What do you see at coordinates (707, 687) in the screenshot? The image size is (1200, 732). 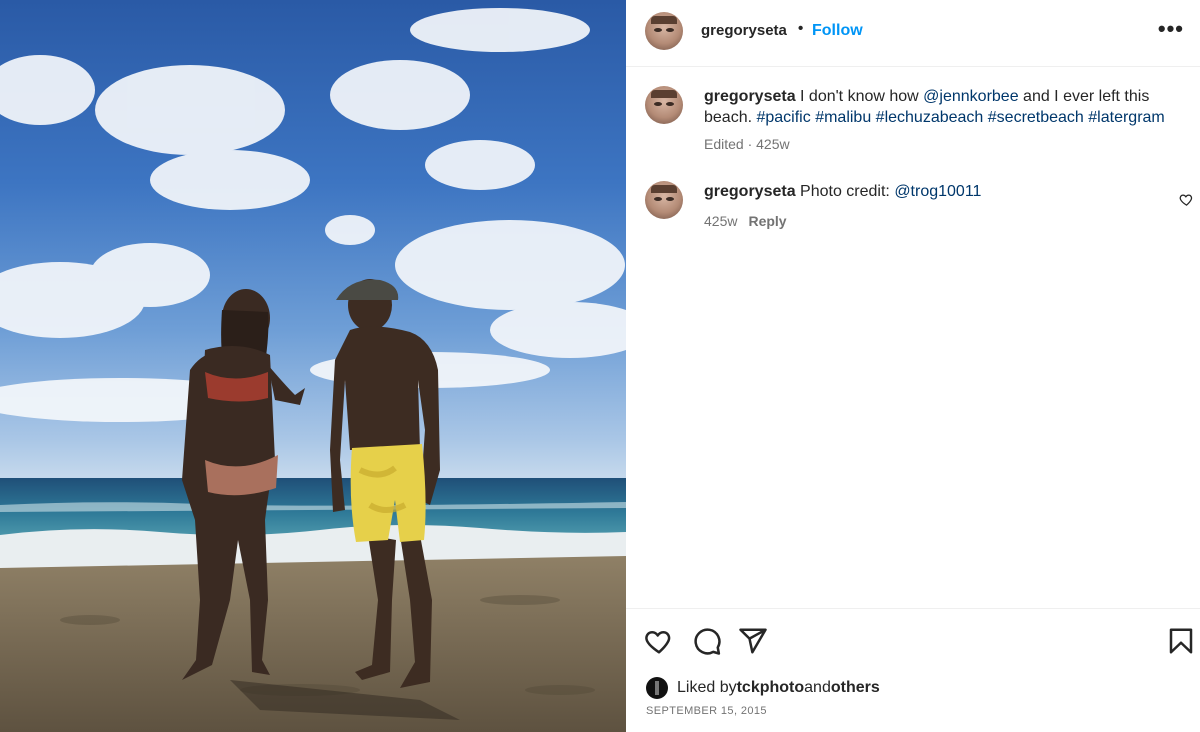 I see `liked-by-prefix: Liked by` at bounding box center [707, 687].